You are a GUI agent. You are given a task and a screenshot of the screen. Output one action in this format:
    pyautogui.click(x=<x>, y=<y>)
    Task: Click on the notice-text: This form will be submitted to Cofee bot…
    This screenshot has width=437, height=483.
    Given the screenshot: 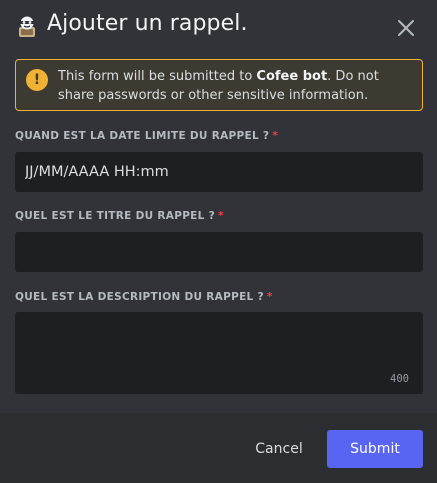 What is the action you would take?
    pyautogui.click(x=237, y=86)
    